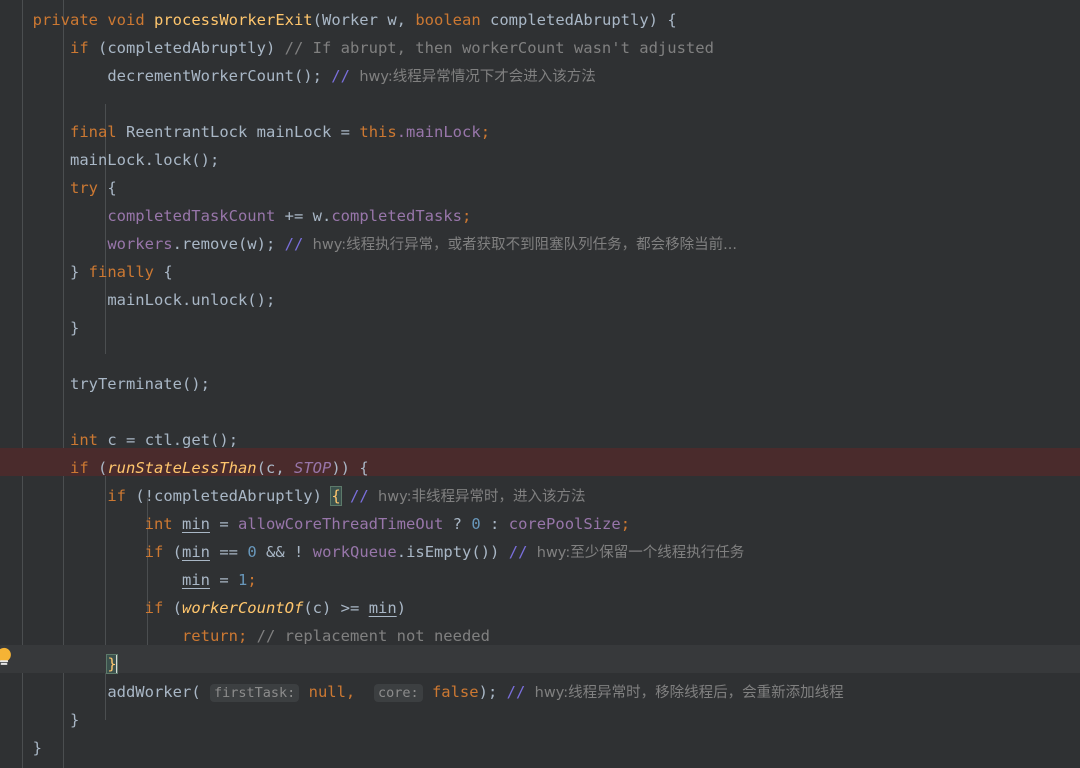 Image resolution: width=1080 pixels, height=768 pixels. Describe the element at coordinates (191, 440) in the screenshot. I see `token-call: ctl.get();` at that location.